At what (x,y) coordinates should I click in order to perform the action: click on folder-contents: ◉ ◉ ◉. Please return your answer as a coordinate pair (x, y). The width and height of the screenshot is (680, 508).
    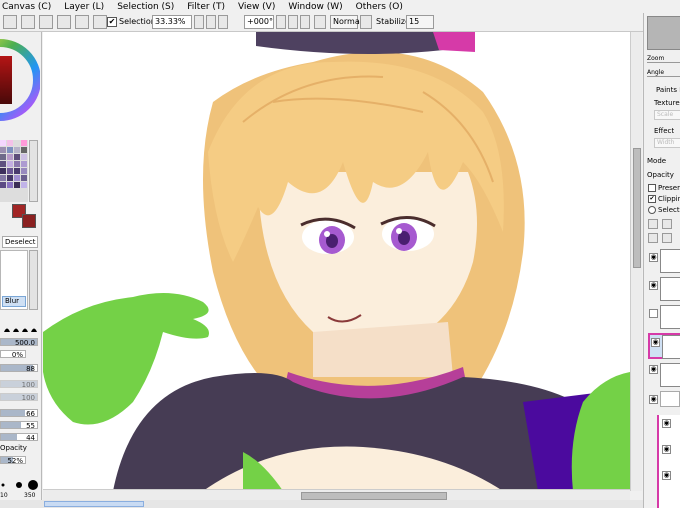
    Looking at the image, I should click on (668, 461).